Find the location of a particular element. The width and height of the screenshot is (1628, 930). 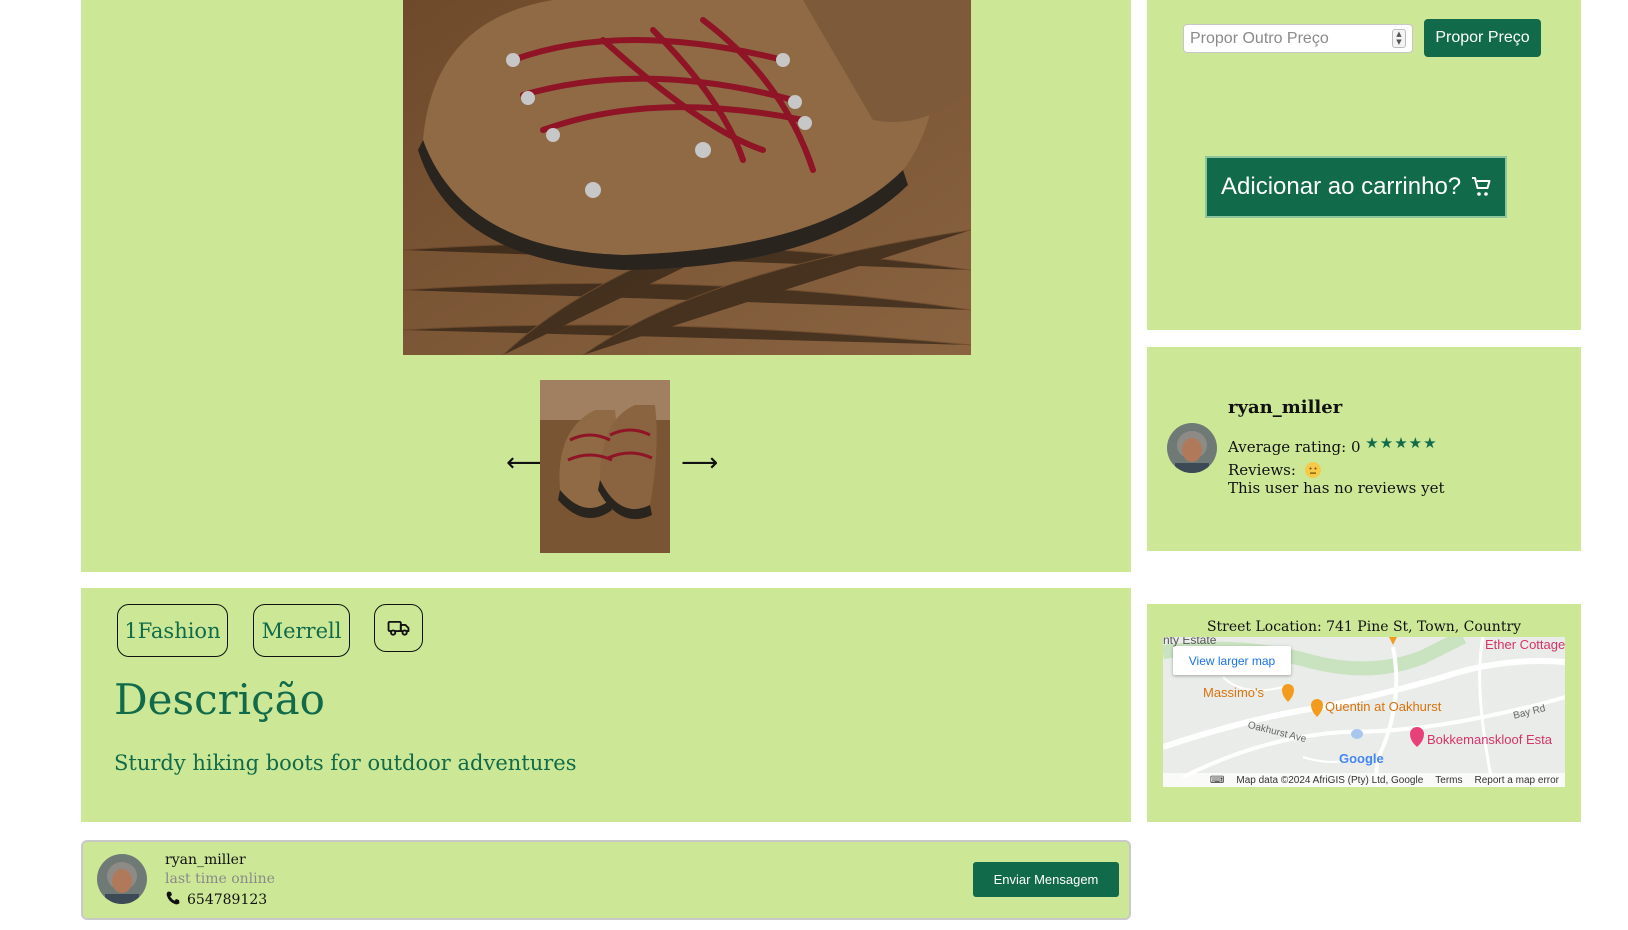

thumbnail-row: ⟵ ⟶ is located at coordinates (606, 467).